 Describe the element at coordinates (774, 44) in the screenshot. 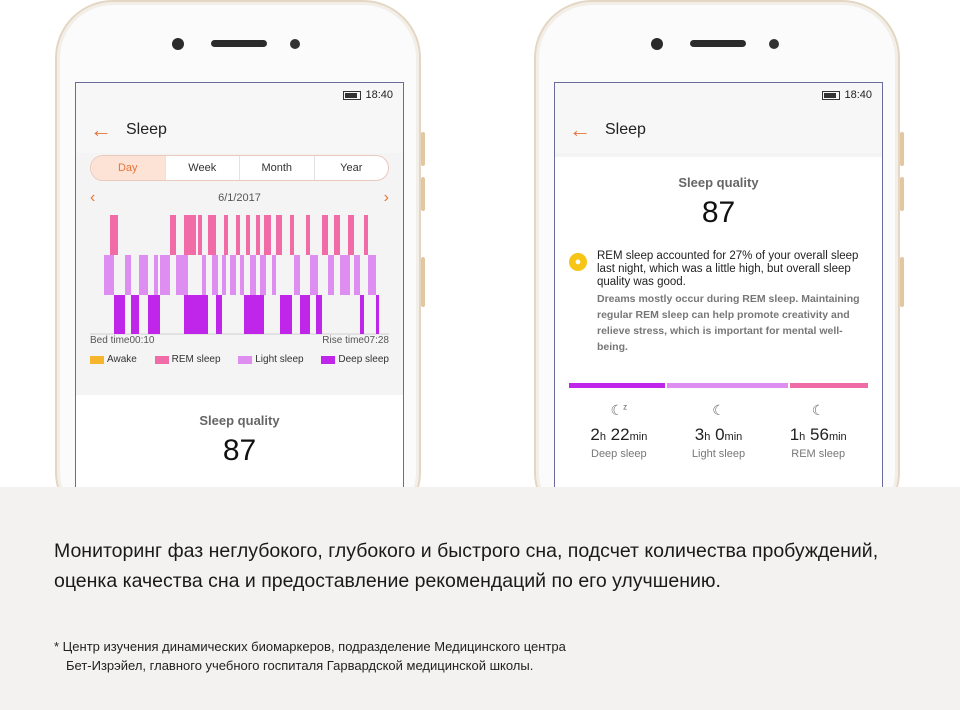

I see `front-camera` at that location.